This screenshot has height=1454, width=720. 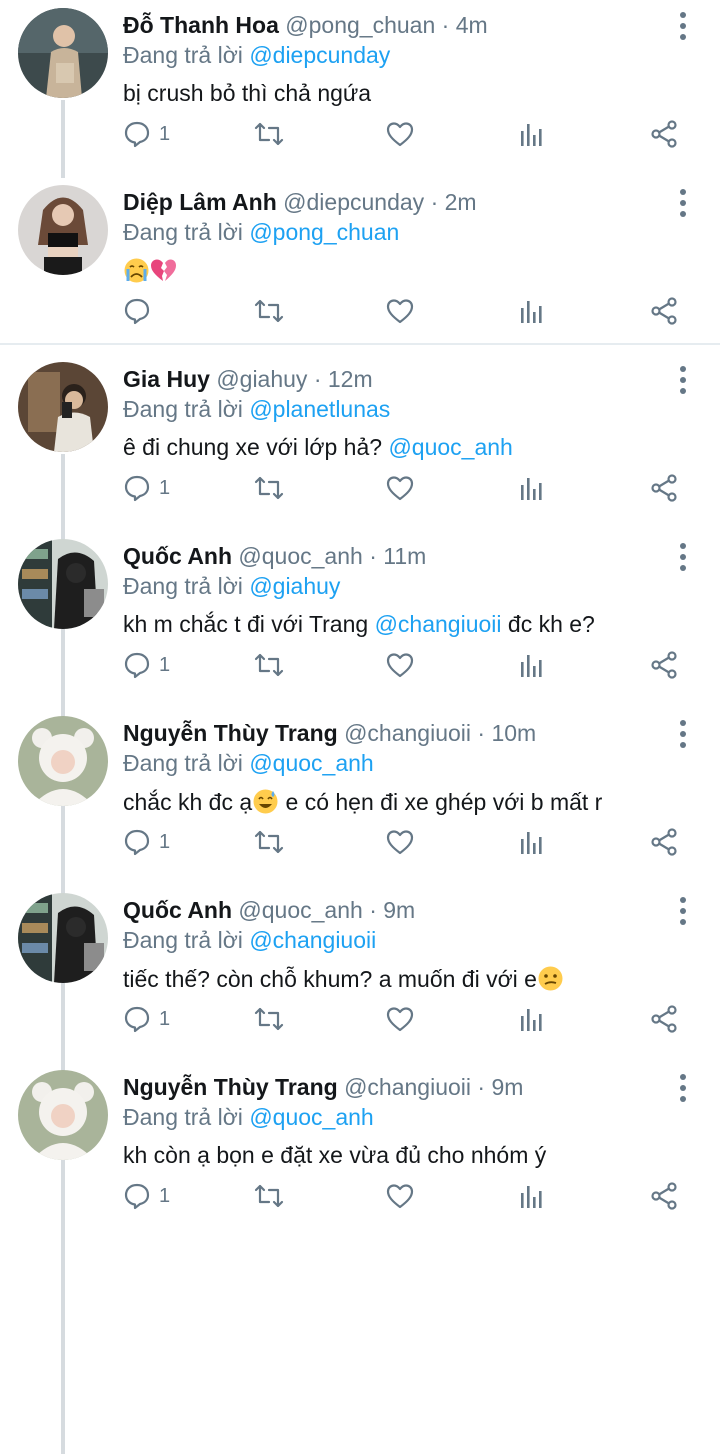 I want to click on reply-mention: @planetlunas, so click(x=319, y=409).